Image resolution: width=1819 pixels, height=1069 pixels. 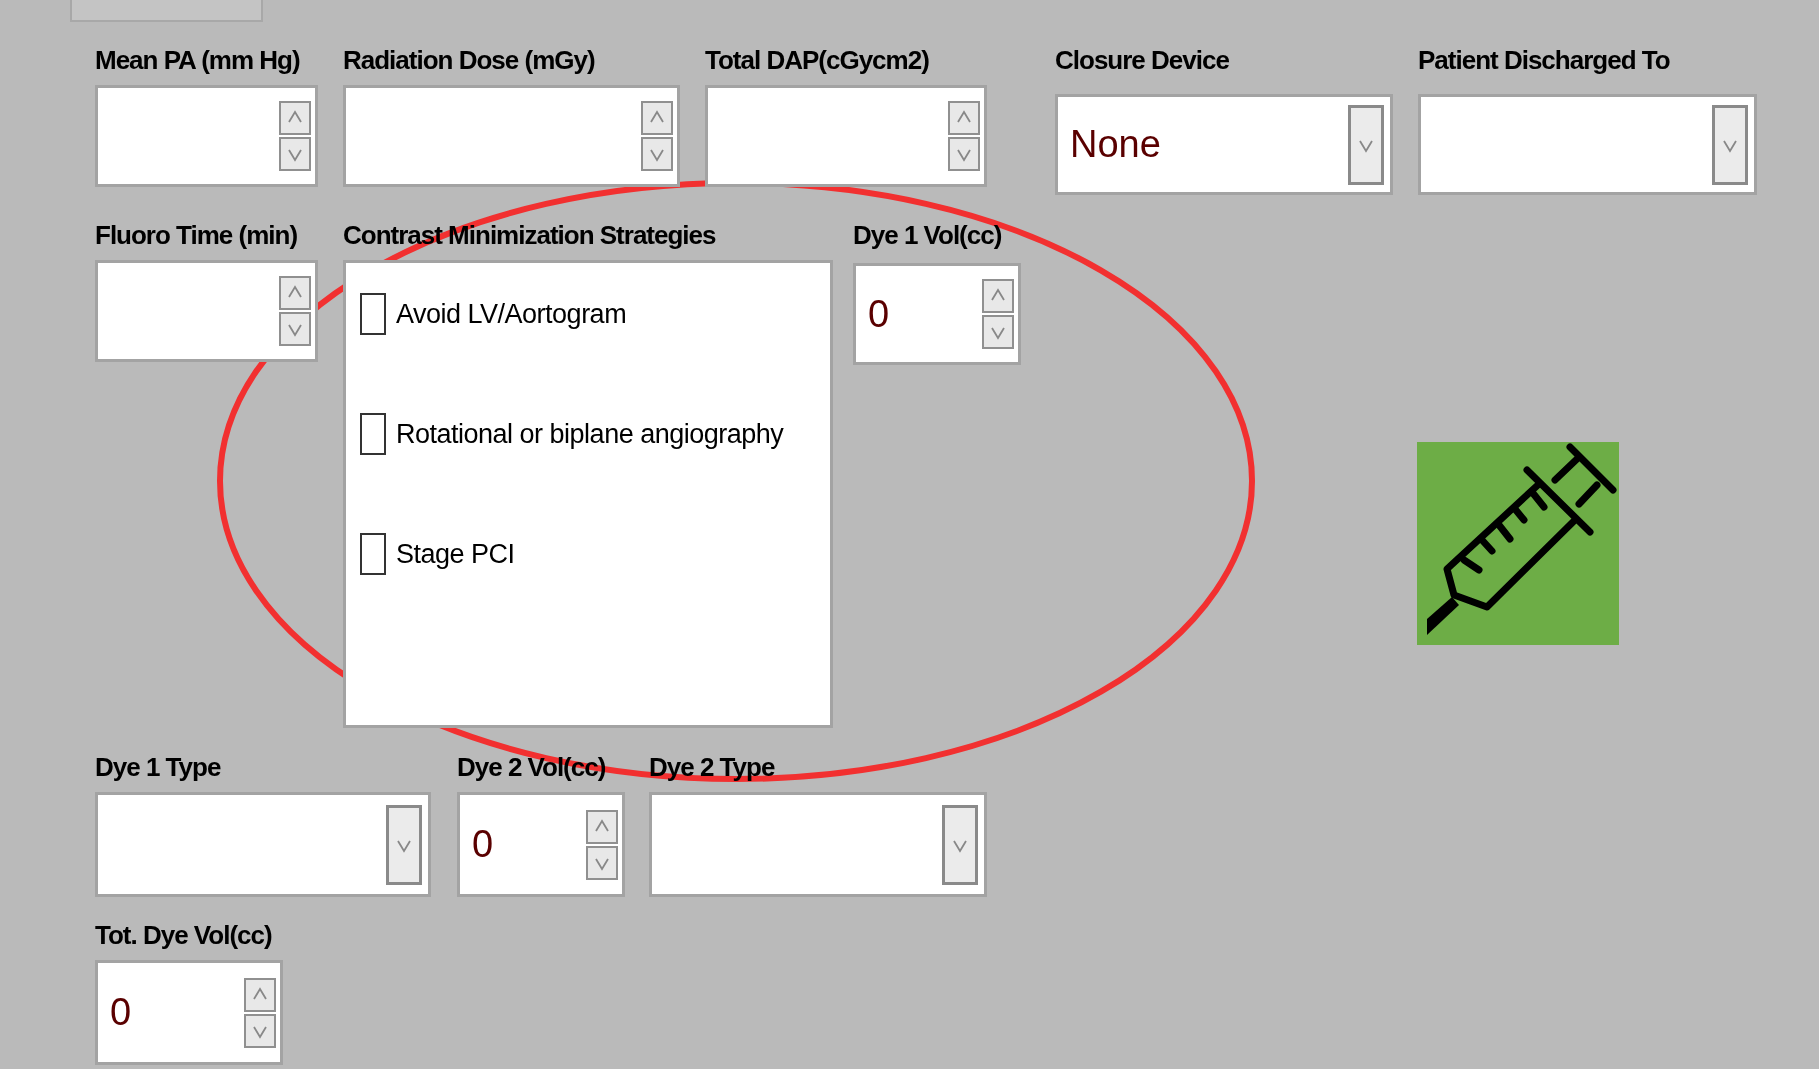 What do you see at coordinates (1224, 144) in the screenshot?
I see `dropdown: None` at bounding box center [1224, 144].